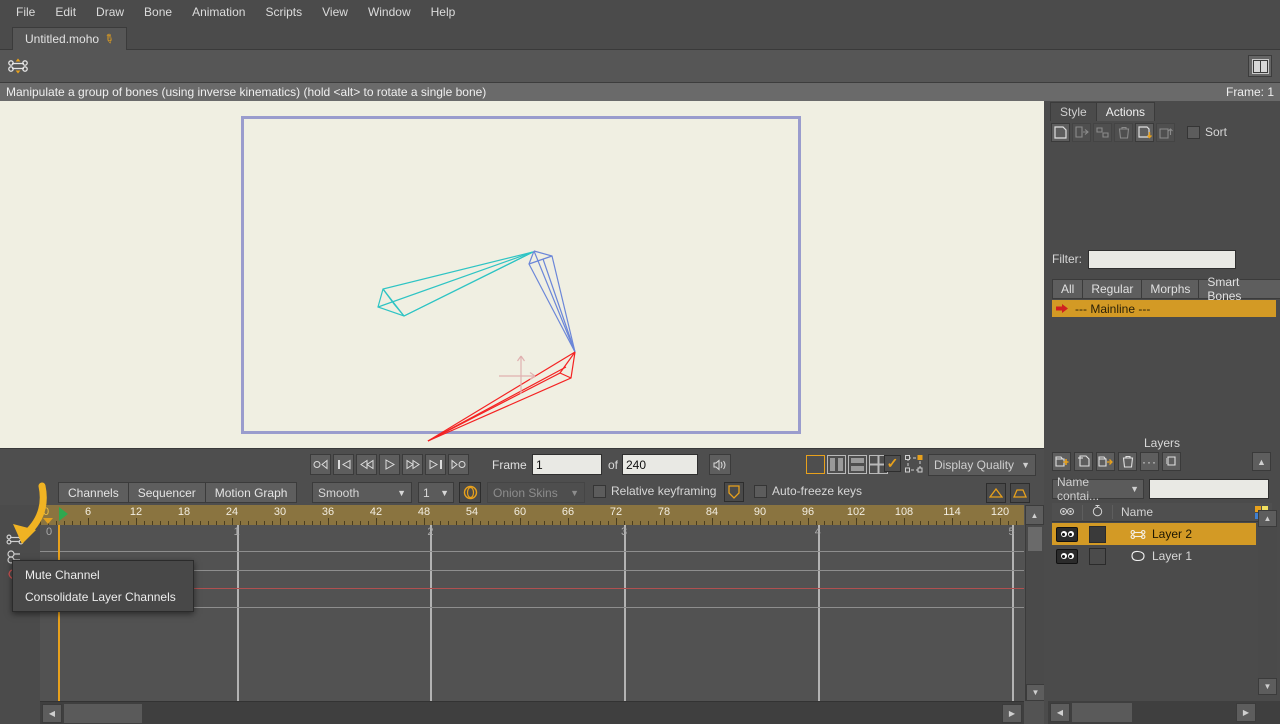 The image size is (1280, 724). What do you see at coordinates (218, 12) in the screenshot?
I see `menu-item-animation: Animation` at bounding box center [218, 12].